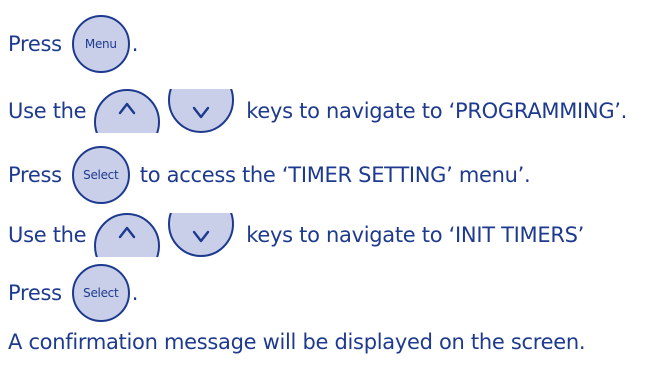 The width and height of the screenshot is (672, 379). I want to click on step-5: Press Select ., so click(73, 293).